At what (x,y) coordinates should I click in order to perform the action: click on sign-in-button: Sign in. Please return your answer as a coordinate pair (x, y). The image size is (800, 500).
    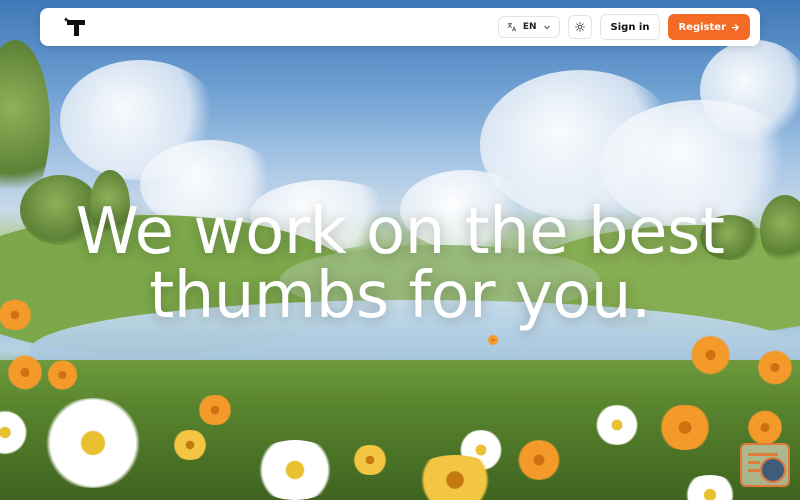
    Looking at the image, I should click on (630, 27).